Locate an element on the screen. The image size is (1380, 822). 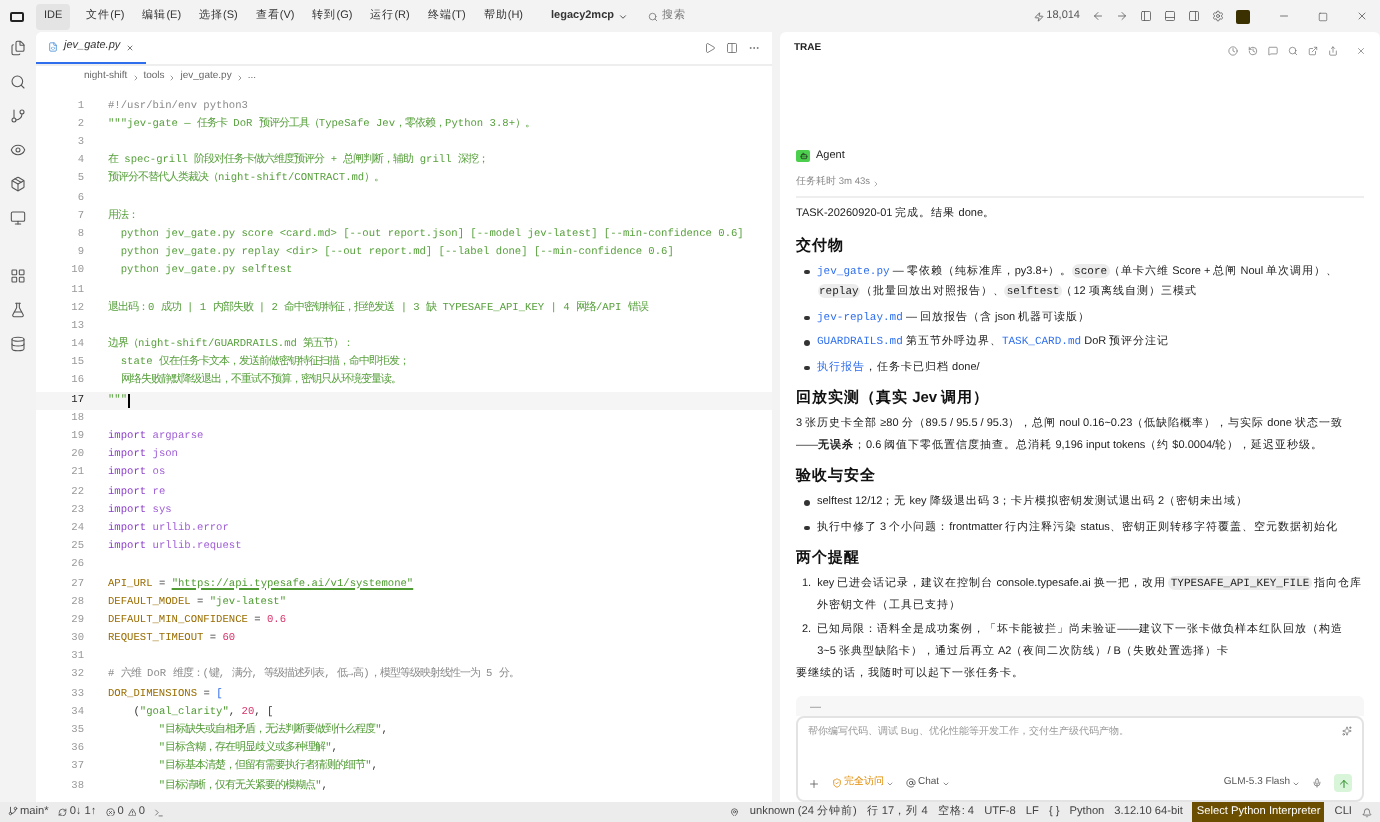
maximize-icon is located at coordinates (1323, 16).